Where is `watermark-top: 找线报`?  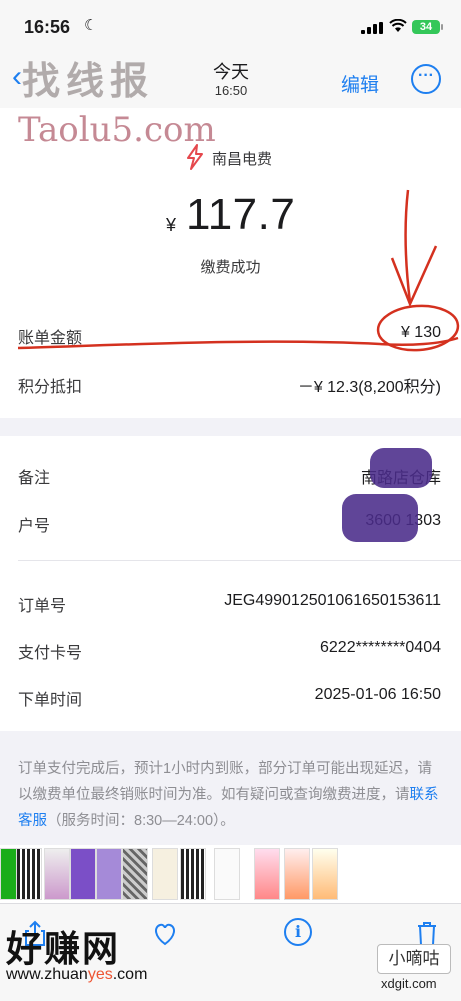 watermark-top: 找线报 is located at coordinates (88, 82).